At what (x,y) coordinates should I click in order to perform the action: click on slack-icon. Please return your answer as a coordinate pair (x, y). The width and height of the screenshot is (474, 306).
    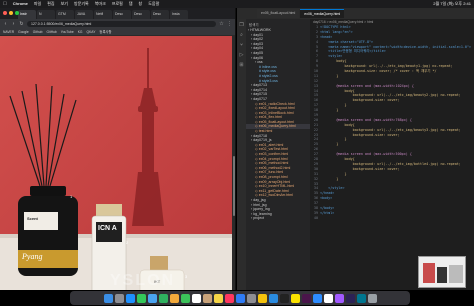
    Looking at the image, I should click on (306, 298).